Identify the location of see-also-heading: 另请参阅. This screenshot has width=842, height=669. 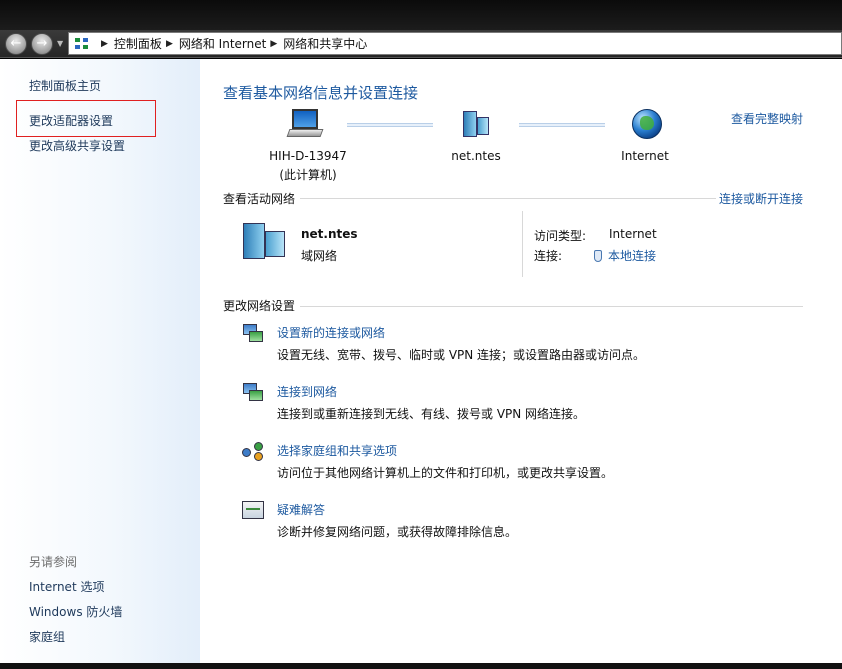
(53, 562).